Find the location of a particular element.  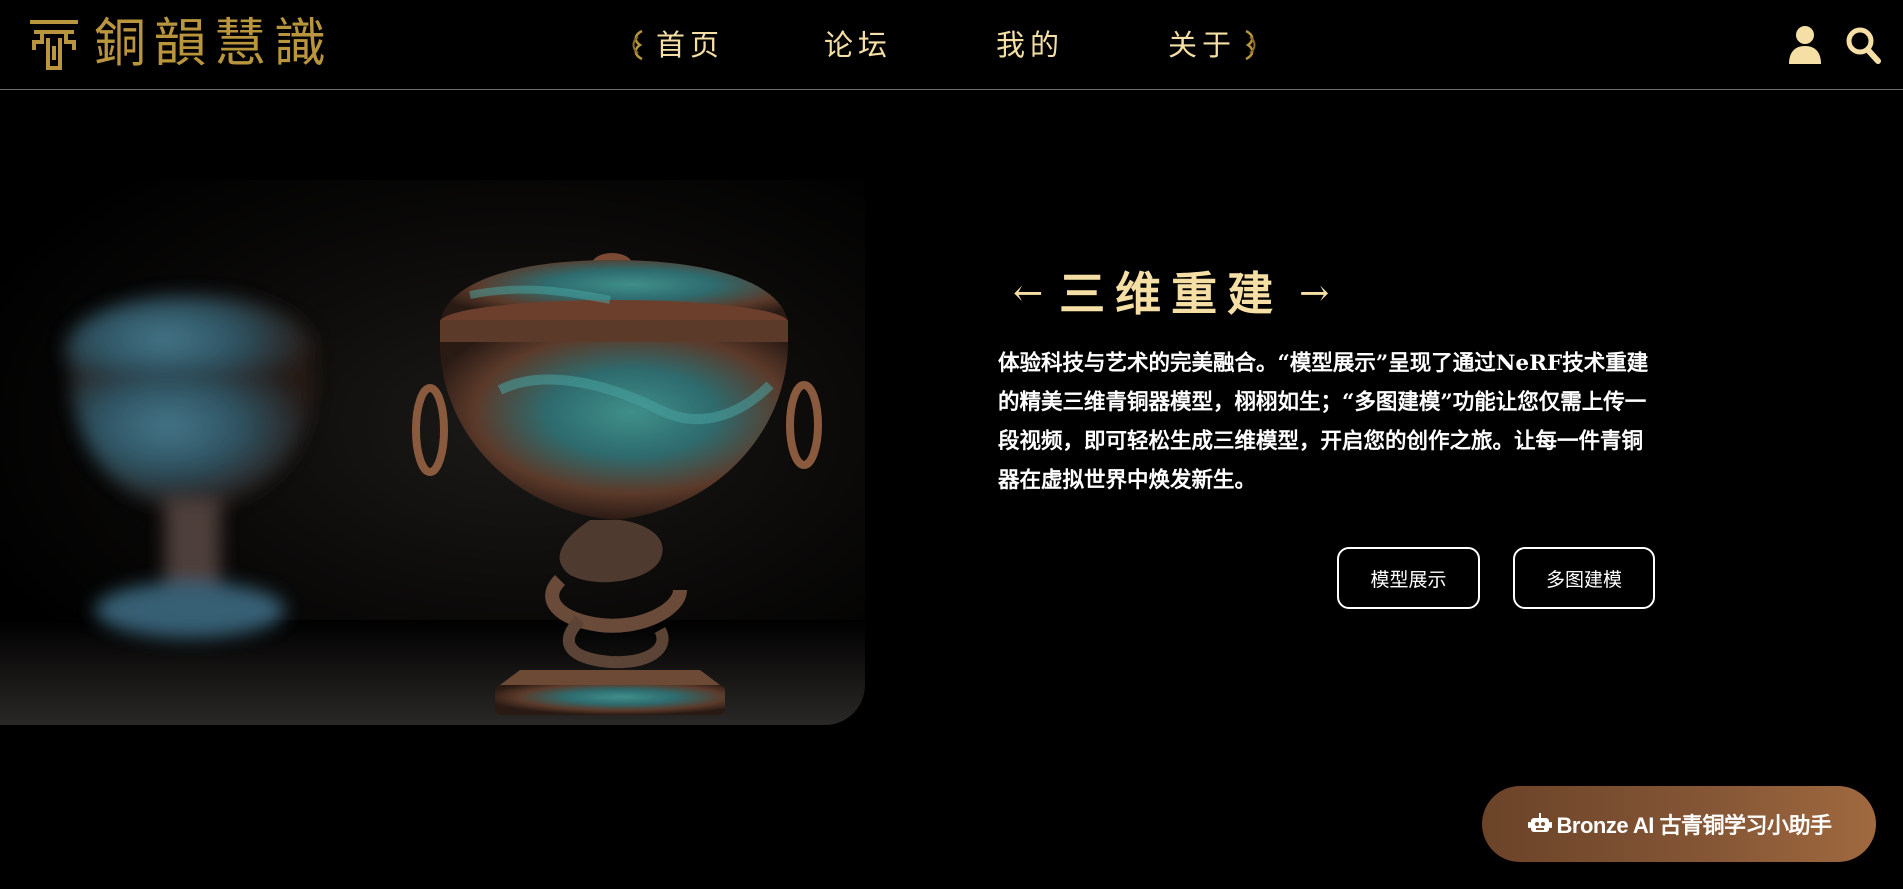

brand-title: 銅韻慧識 is located at coordinates (214, 44).